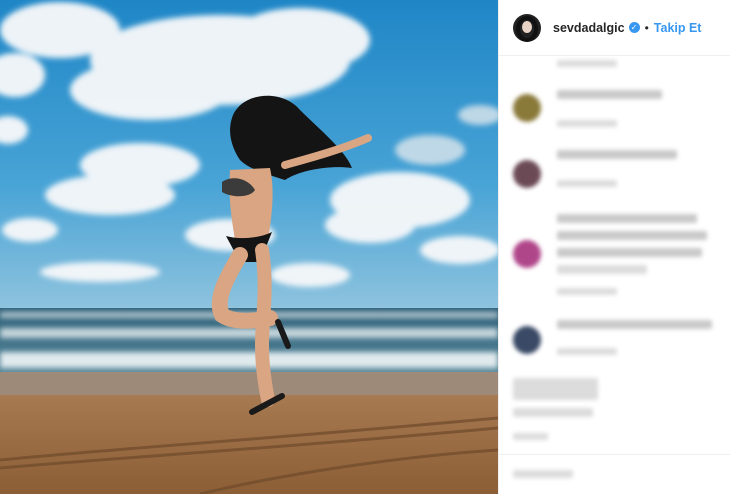 The image size is (730, 494). What do you see at coordinates (530, 436) in the screenshot?
I see `blurred-timestamp` at bounding box center [530, 436].